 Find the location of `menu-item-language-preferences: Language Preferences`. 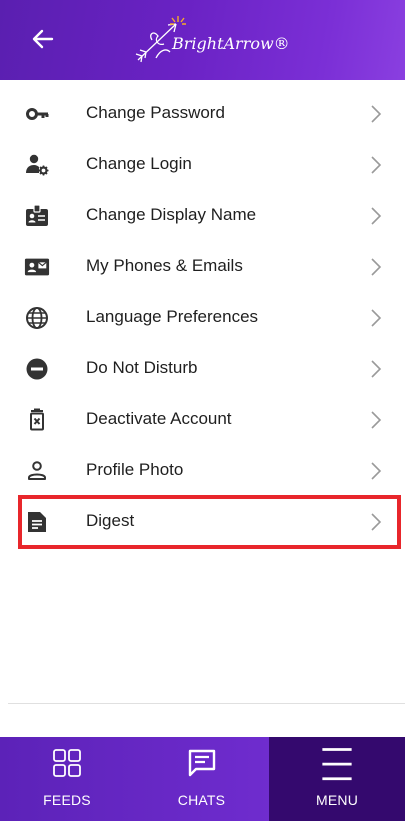

menu-item-language-preferences: Language Preferences is located at coordinates (202, 317).